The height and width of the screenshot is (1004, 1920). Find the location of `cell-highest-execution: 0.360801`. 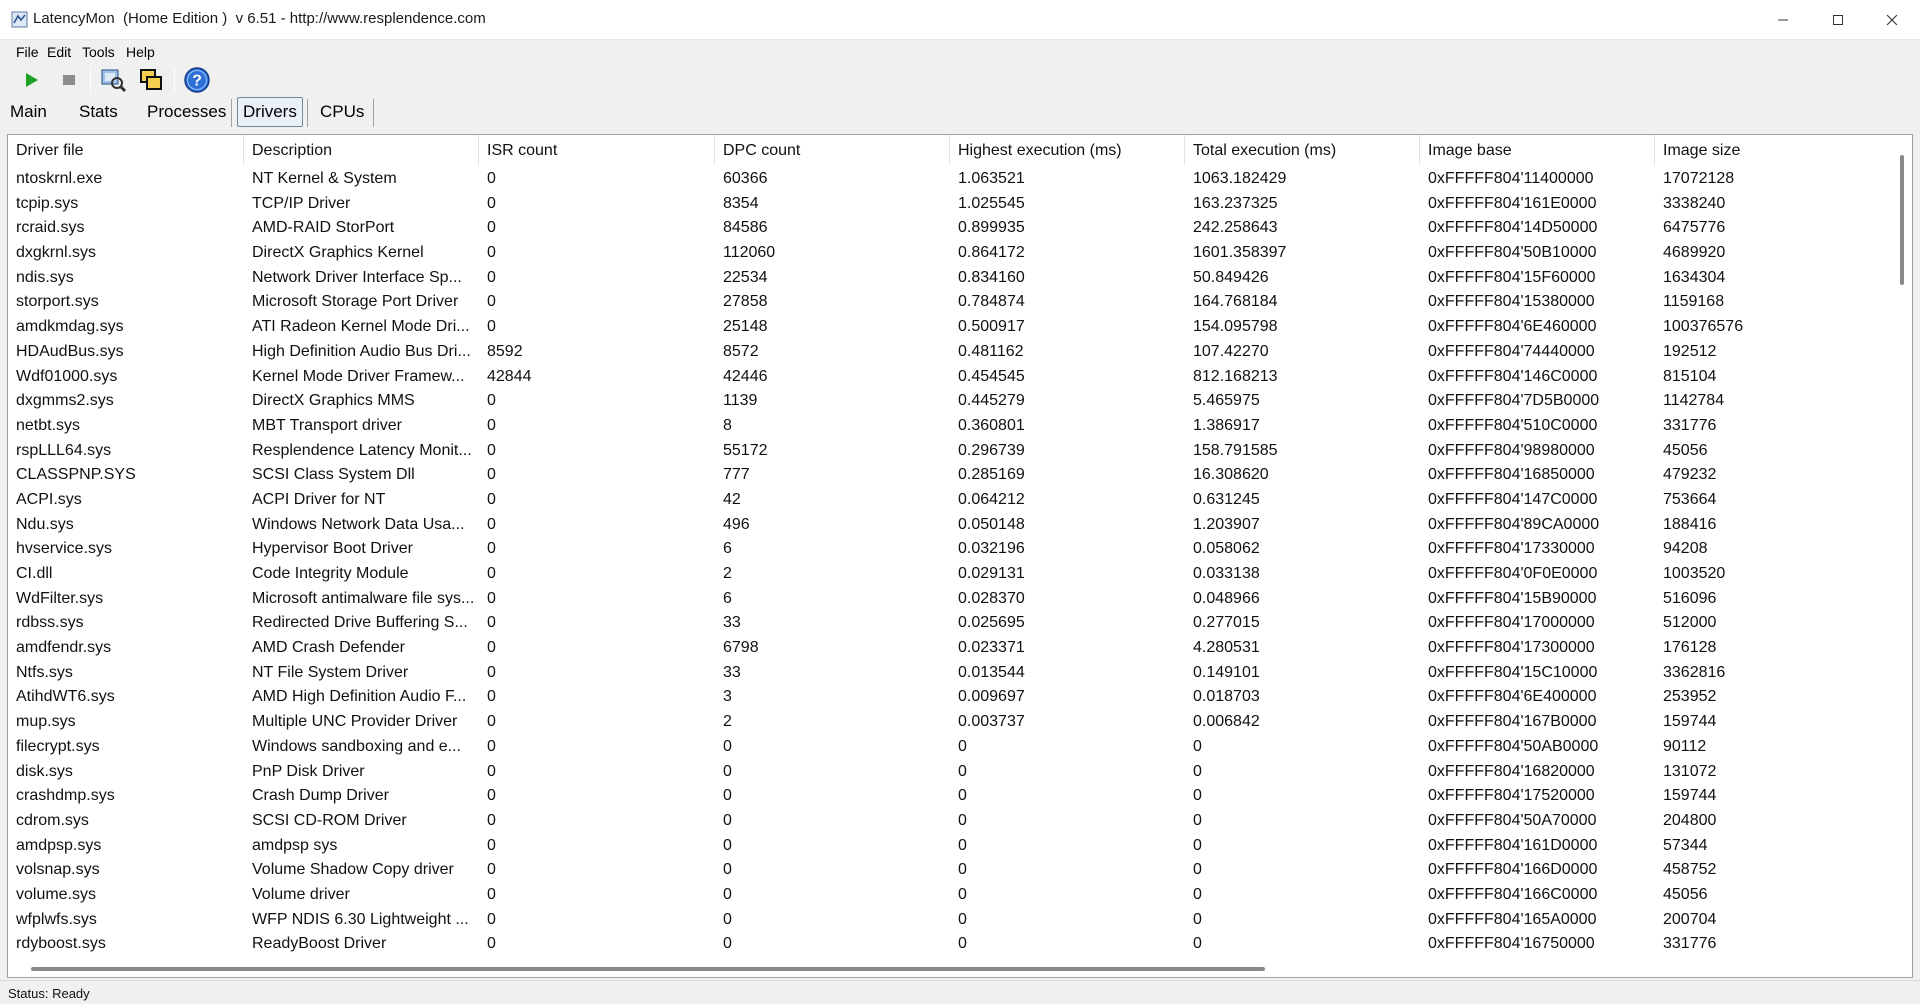

cell-highest-execution: 0.360801 is located at coordinates (991, 425).